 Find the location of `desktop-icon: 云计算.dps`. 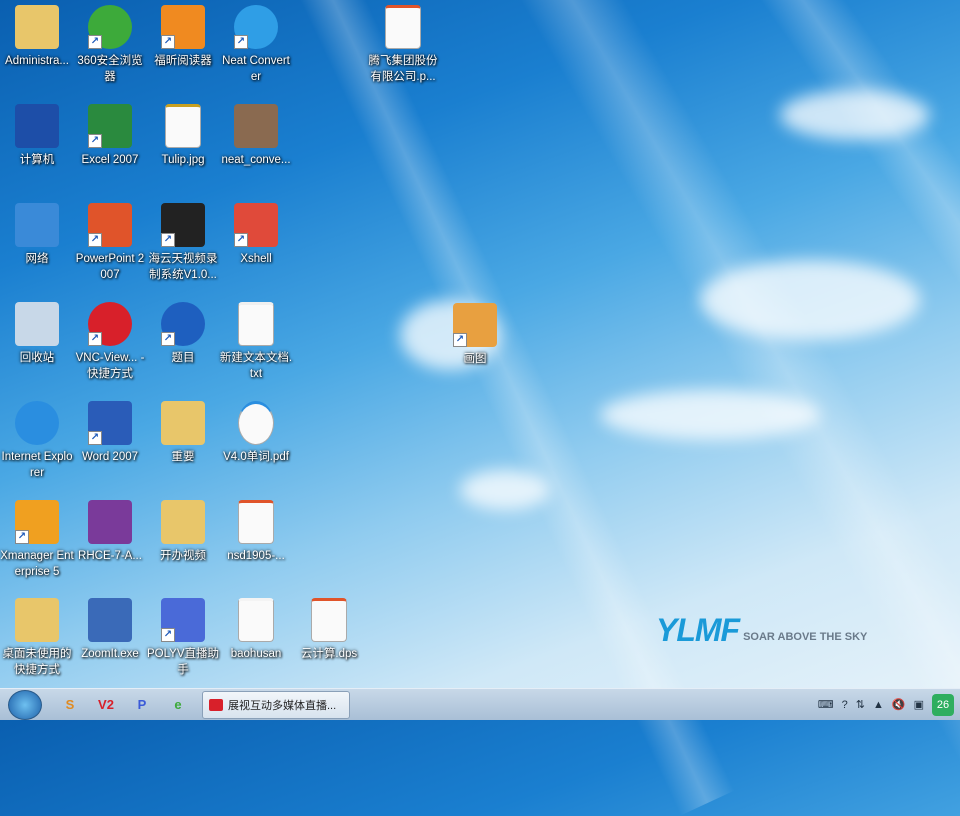

desktop-icon: 云计算.dps is located at coordinates (329, 630).